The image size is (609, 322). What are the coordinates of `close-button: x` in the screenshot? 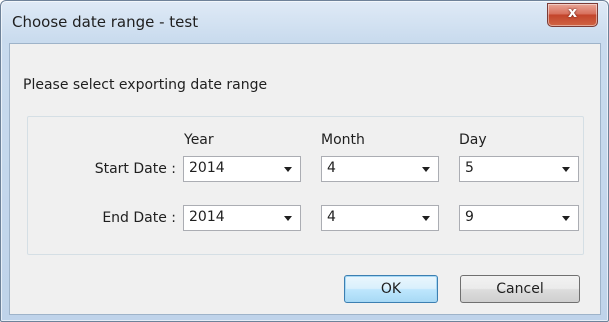 It's located at (572, 15).